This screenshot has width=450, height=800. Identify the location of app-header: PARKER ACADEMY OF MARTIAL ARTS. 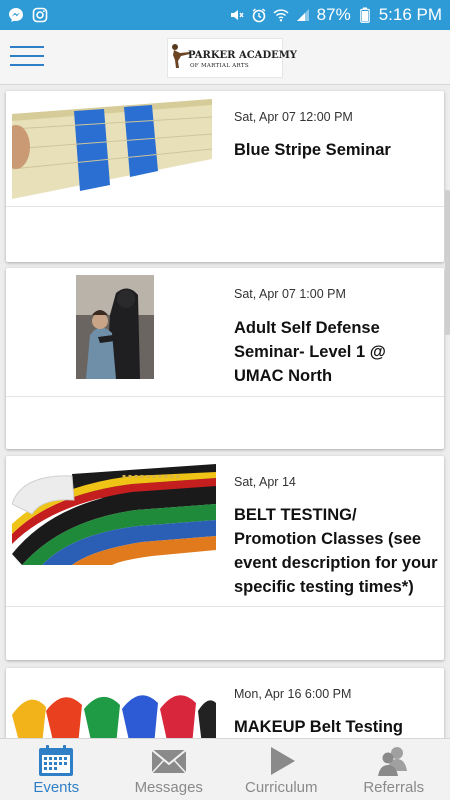
(225, 57).